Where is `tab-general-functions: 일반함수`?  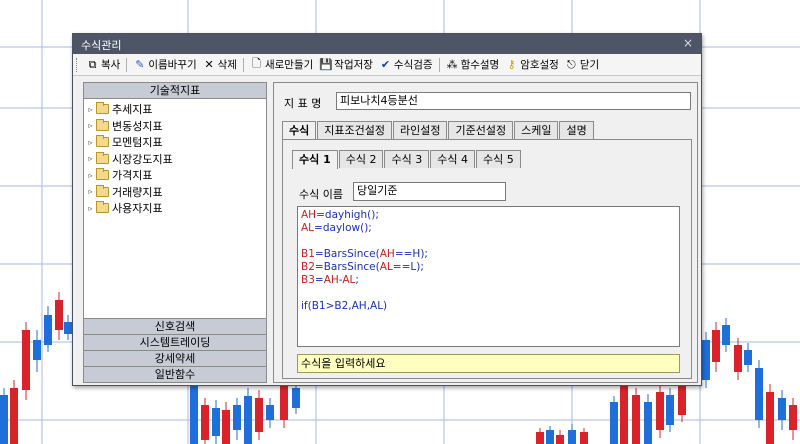 tab-general-functions: 일반함수 is located at coordinates (175, 374).